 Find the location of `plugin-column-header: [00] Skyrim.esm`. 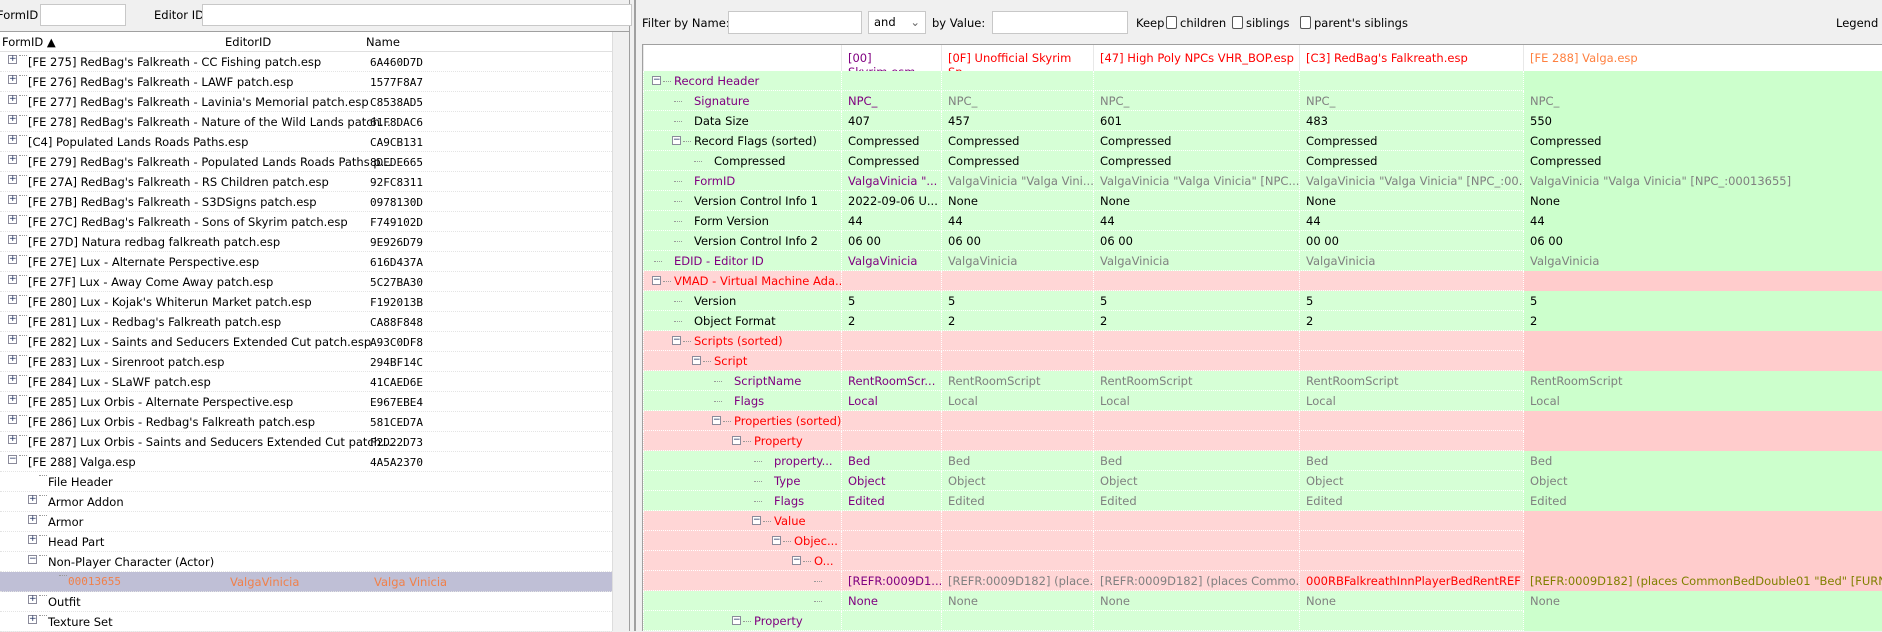

plugin-column-header: [00] Skyrim.esm is located at coordinates (891, 58).